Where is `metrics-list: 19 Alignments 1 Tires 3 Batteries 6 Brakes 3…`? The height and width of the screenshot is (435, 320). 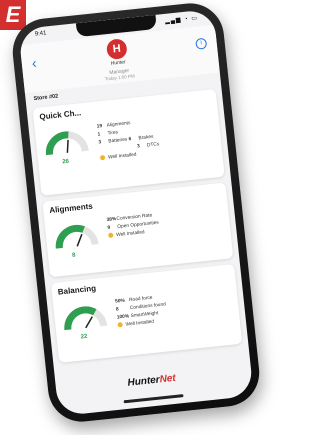
metrics-list: 19 Alignments 1 Tires 3 Batteries 6 Brakes 3… is located at coordinates (157, 137).